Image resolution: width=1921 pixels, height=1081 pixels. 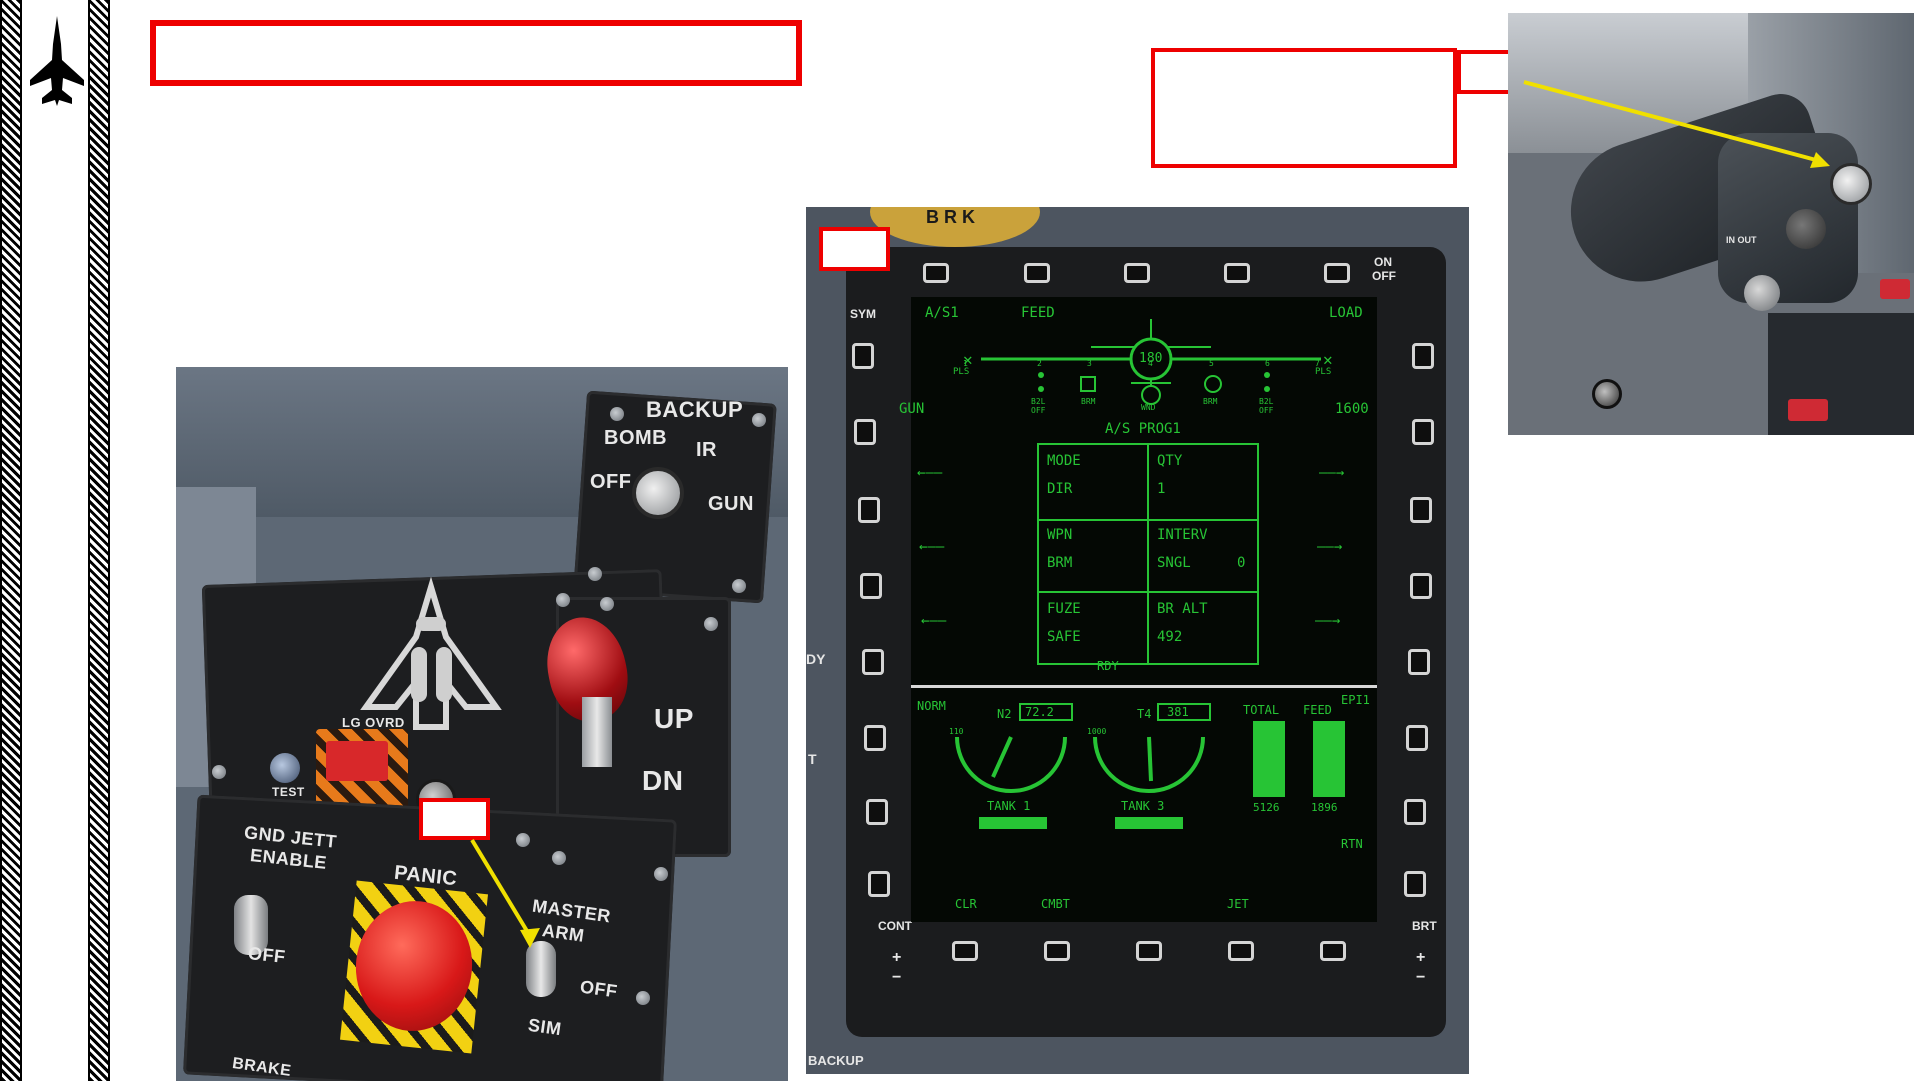 I want to click on cont-label: CONT, so click(x=895, y=926).